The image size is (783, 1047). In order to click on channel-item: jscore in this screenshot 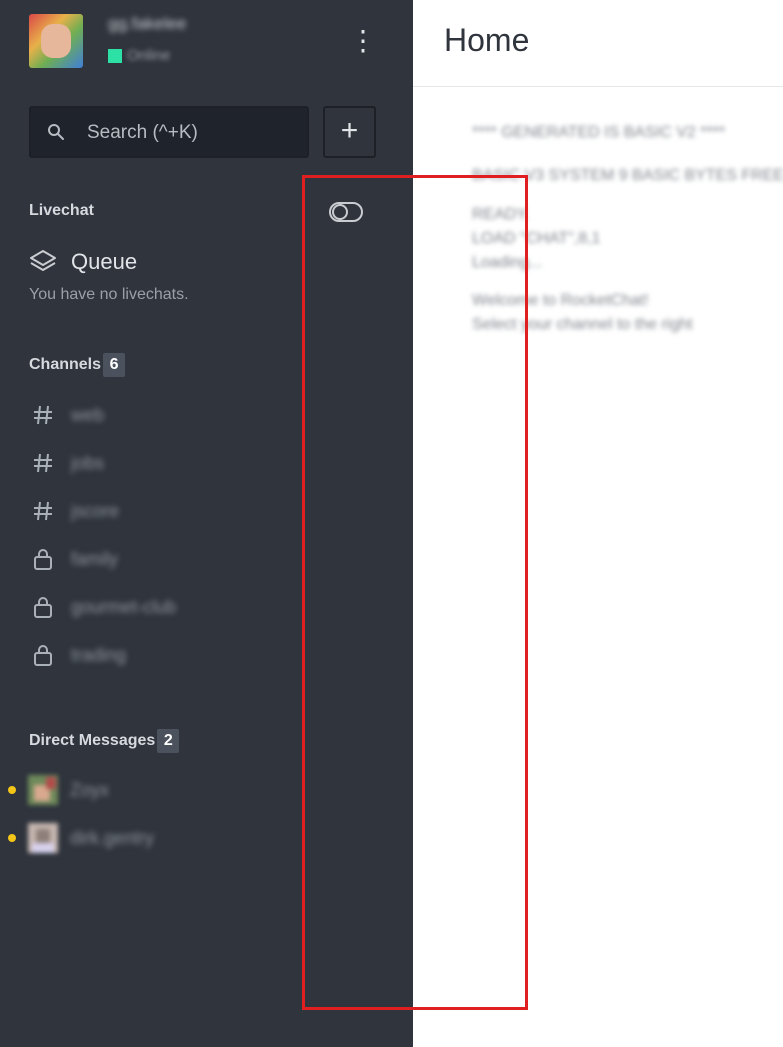, I will do `click(74, 511)`.